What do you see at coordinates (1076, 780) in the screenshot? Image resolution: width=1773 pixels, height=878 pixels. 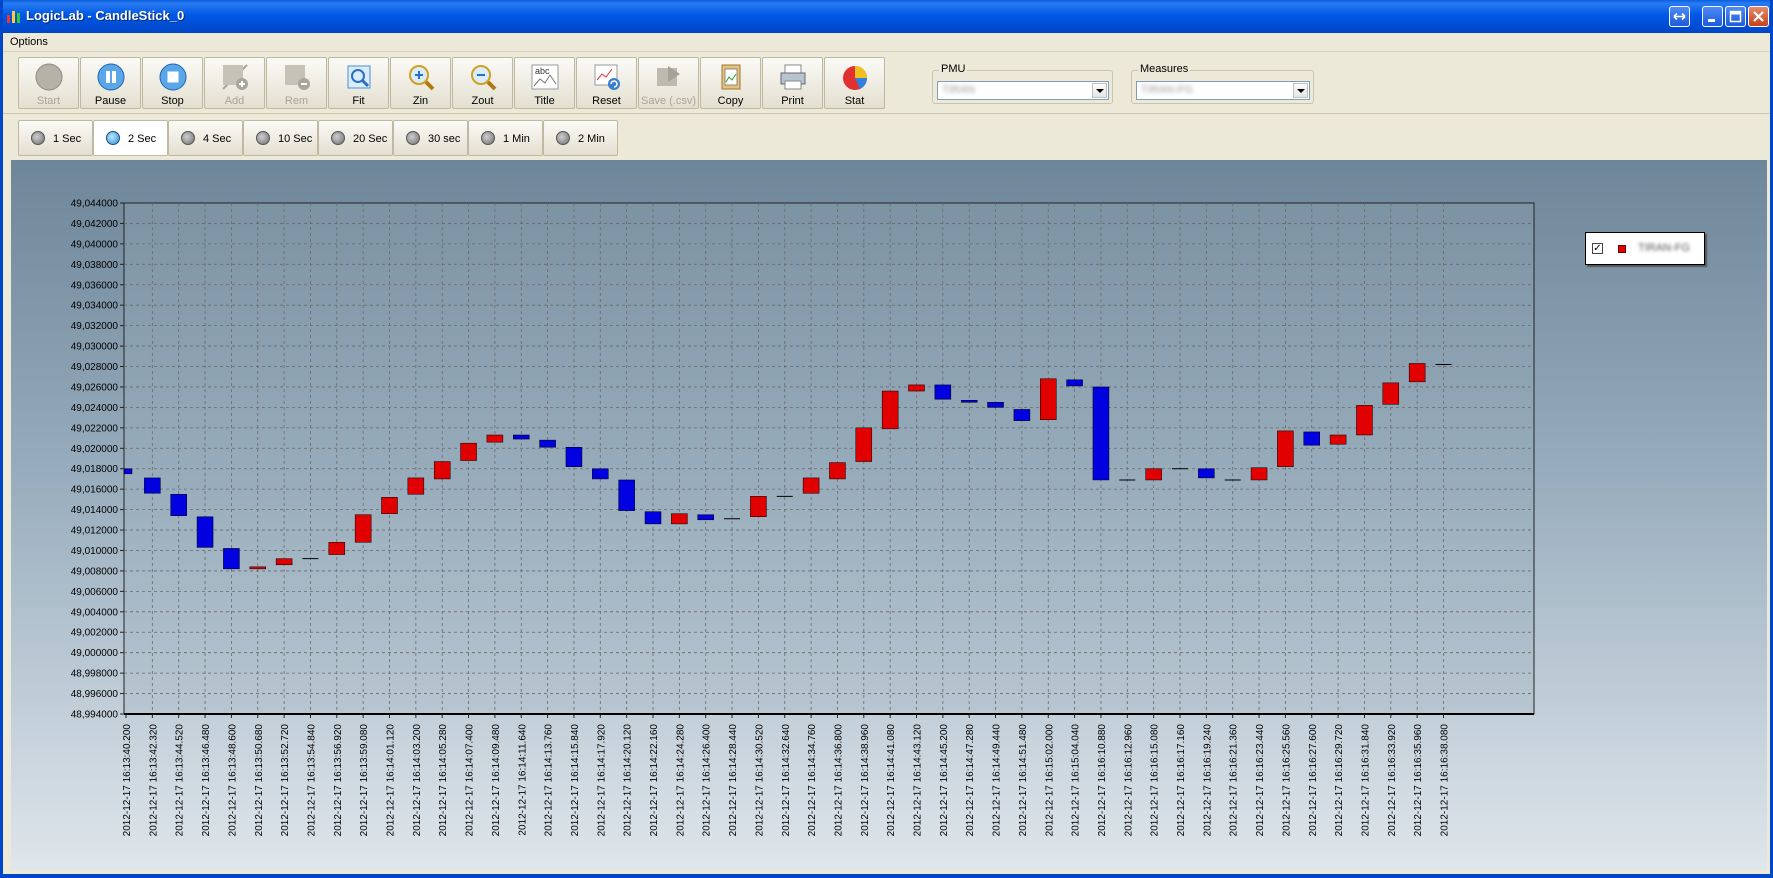 I see `x-tick-label: 2012-12-17 16:15:04.040` at bounding box center [1076, 780].